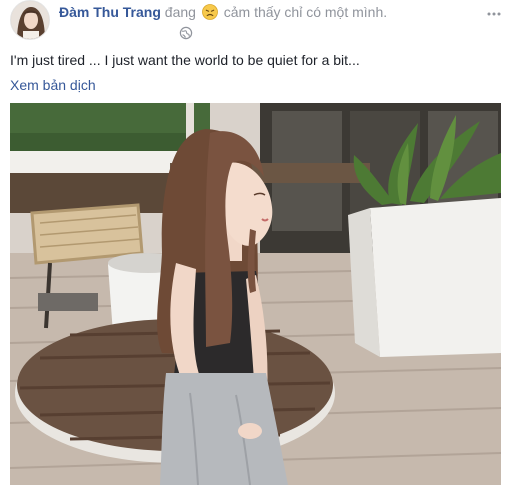  What do you see at coordinates (494, 10) in the screenshot?
I see `more-options-icon` at bounding box center [494, 10].